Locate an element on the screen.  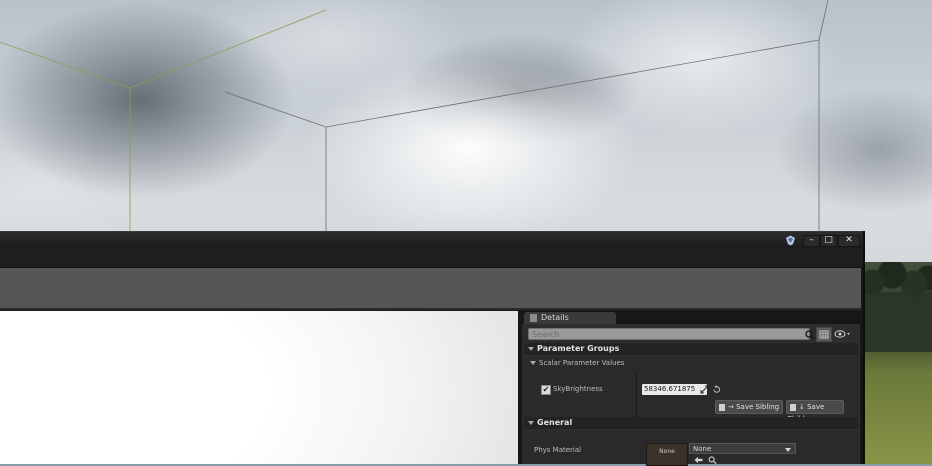
save-sibling-icon is located at coordinates (722, 407).